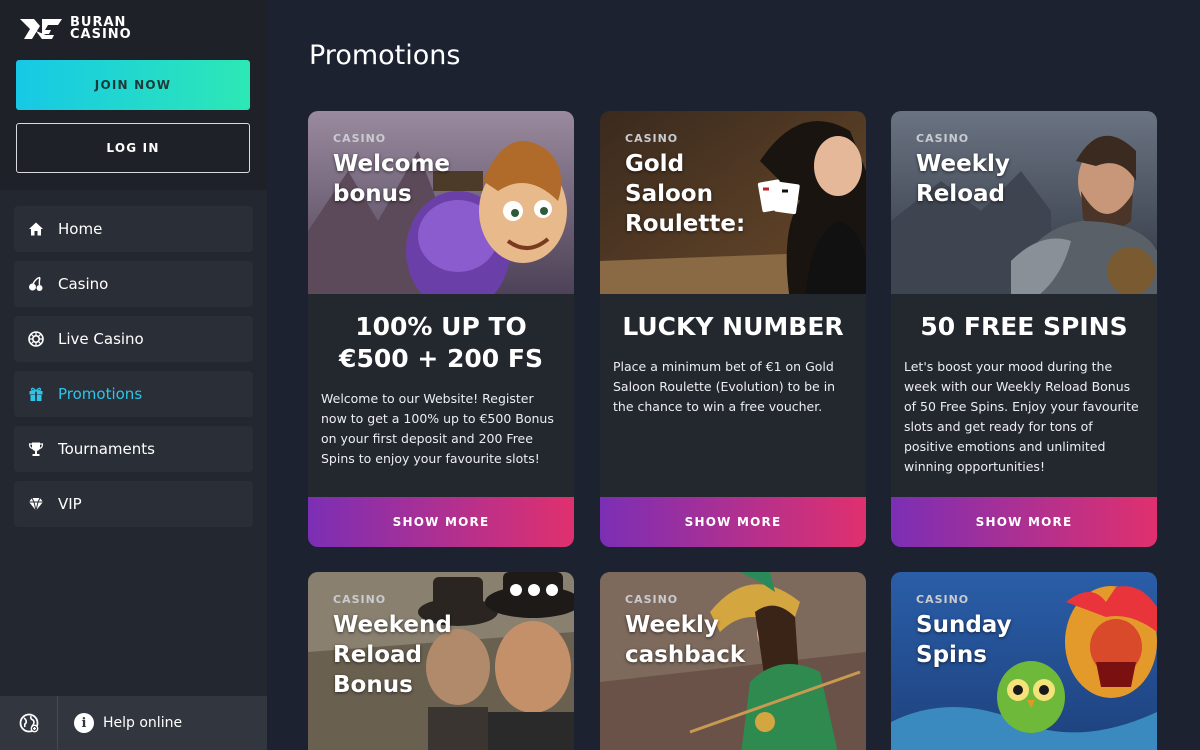  I want to click on join-now-button: JOIN NOW, so click(133, 85).